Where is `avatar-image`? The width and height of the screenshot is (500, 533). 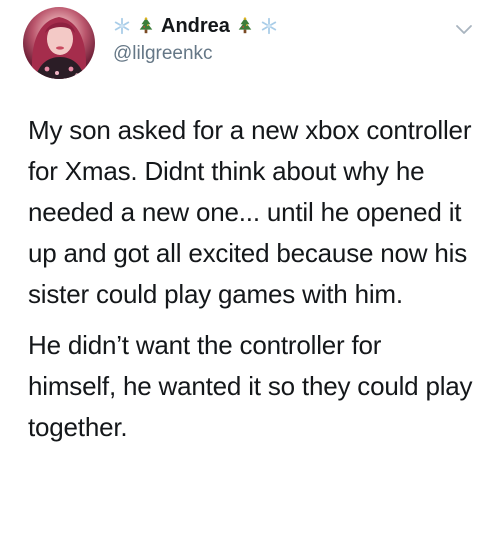
avatar-image is located at coordinates (59, 48).